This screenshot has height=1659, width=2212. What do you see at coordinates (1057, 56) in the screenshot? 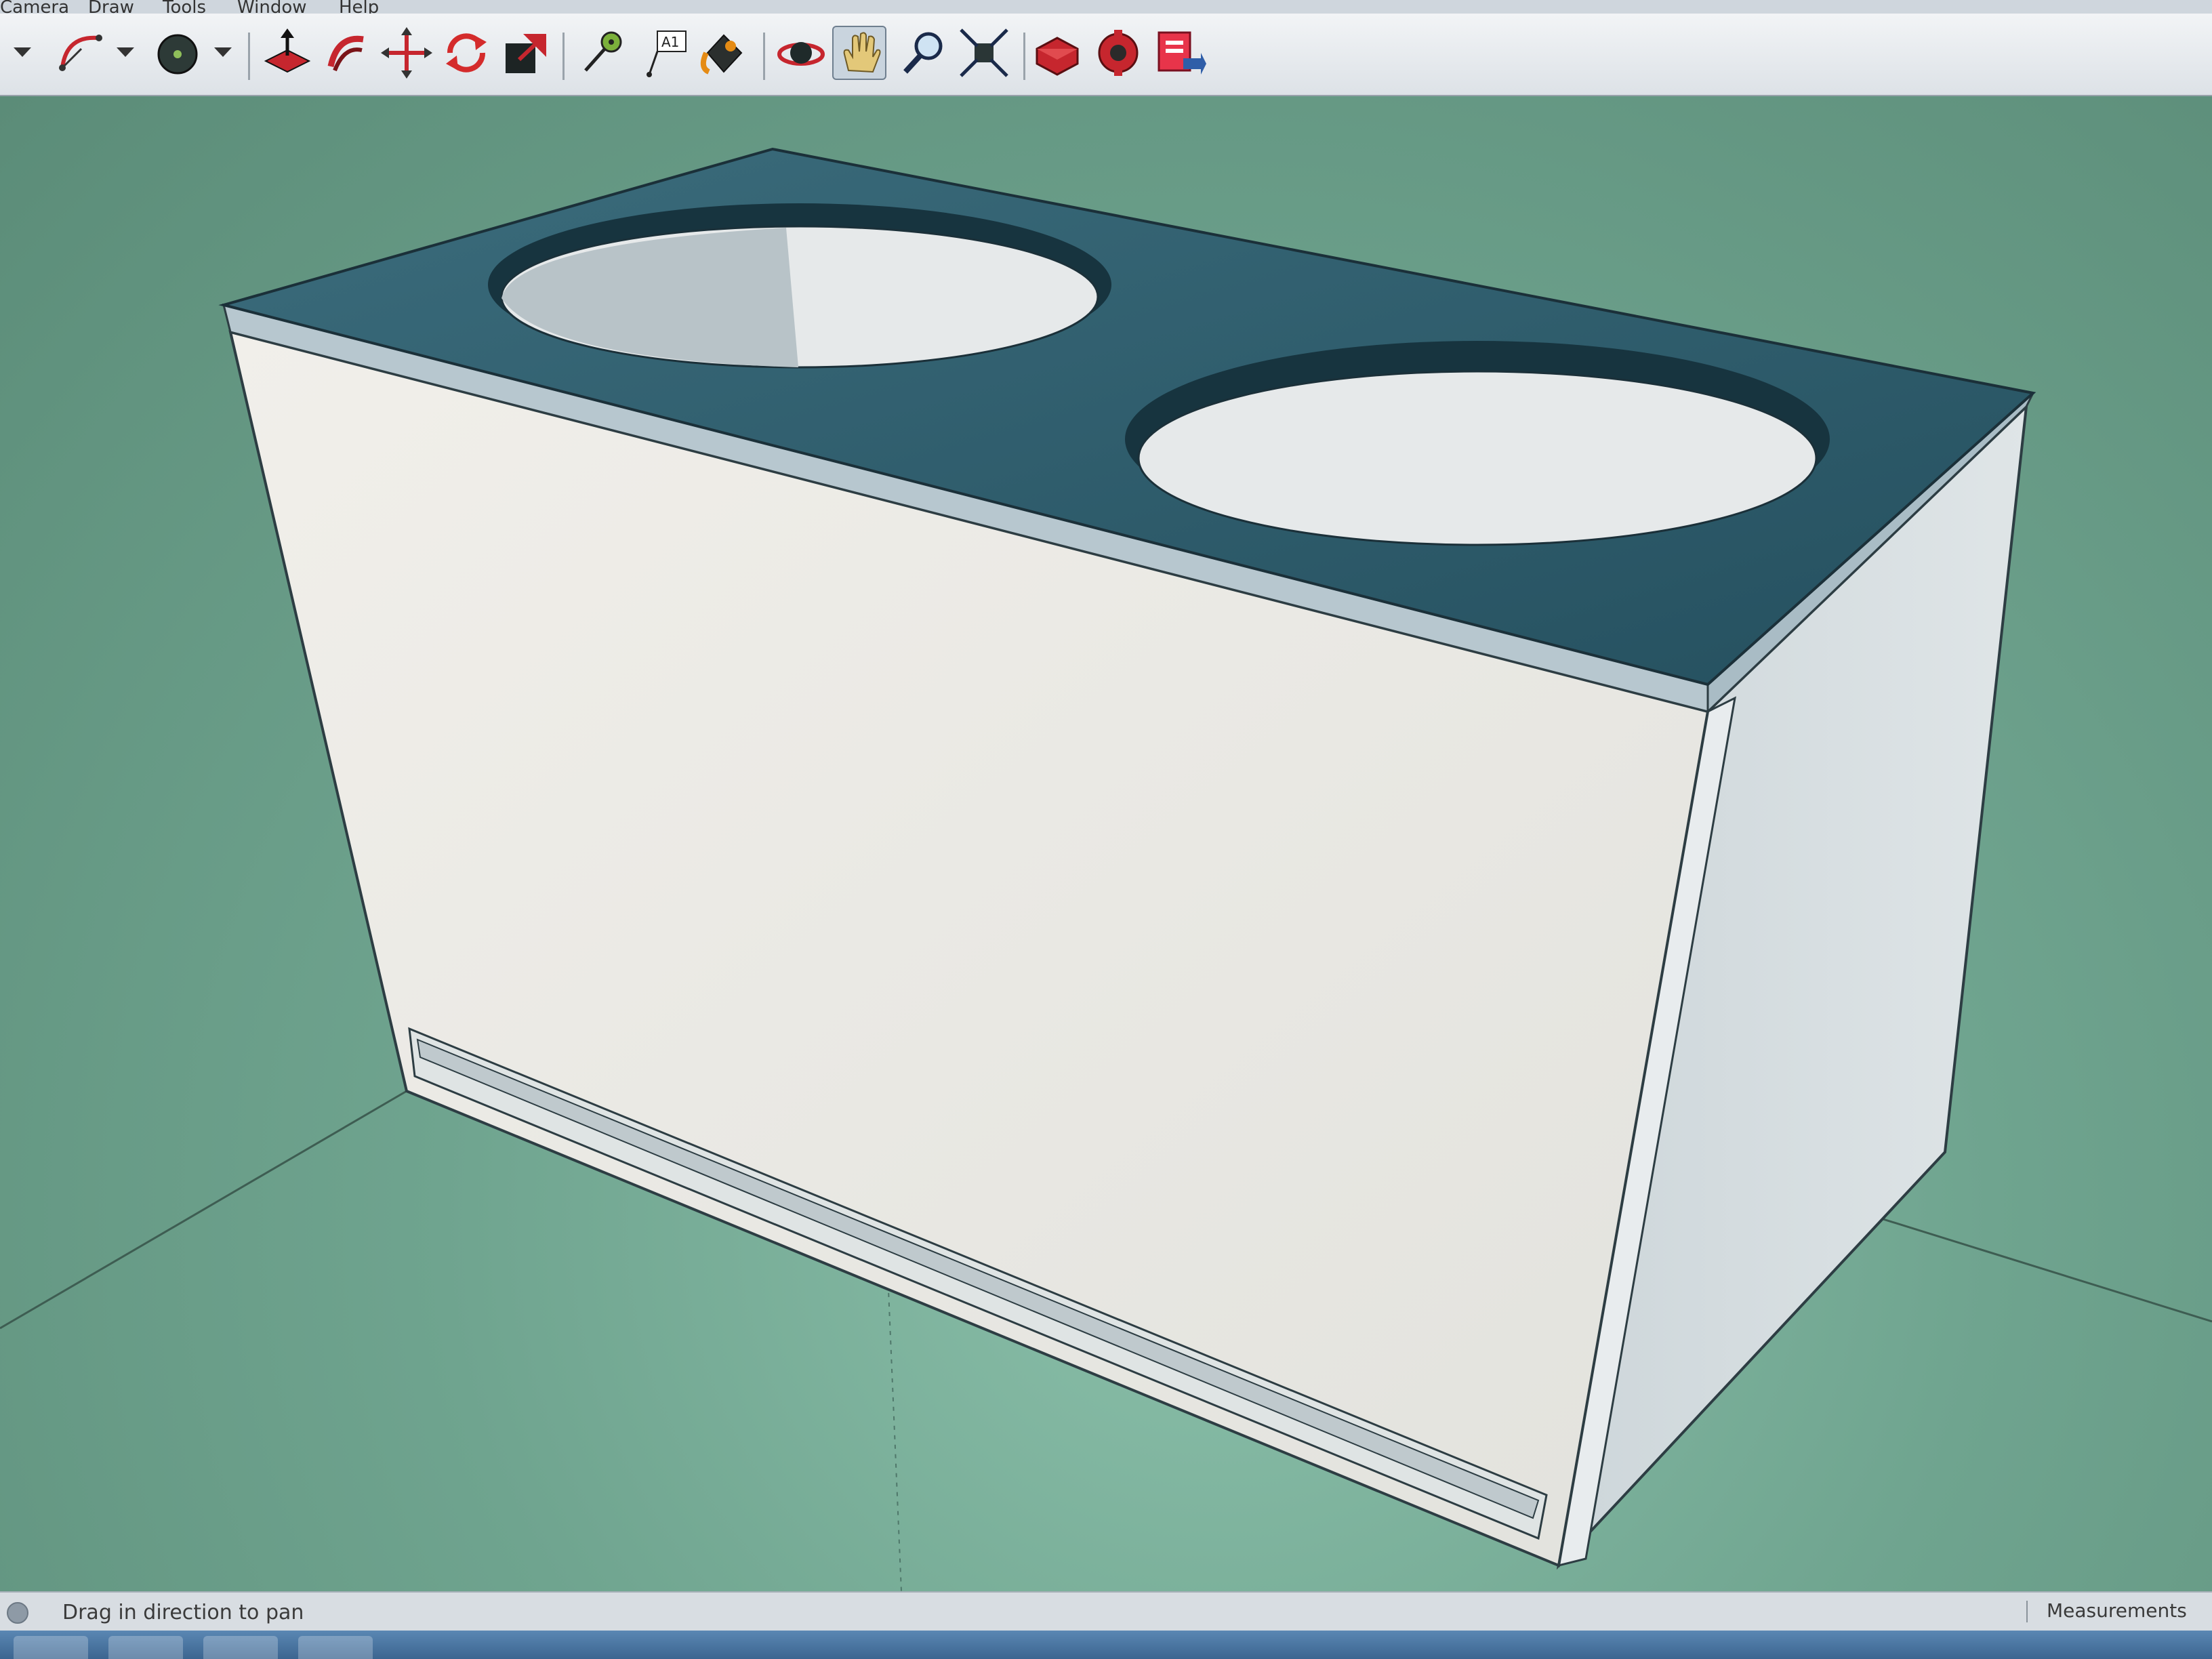
I see `warehouse-icon` at bounding box center [1057, 56].